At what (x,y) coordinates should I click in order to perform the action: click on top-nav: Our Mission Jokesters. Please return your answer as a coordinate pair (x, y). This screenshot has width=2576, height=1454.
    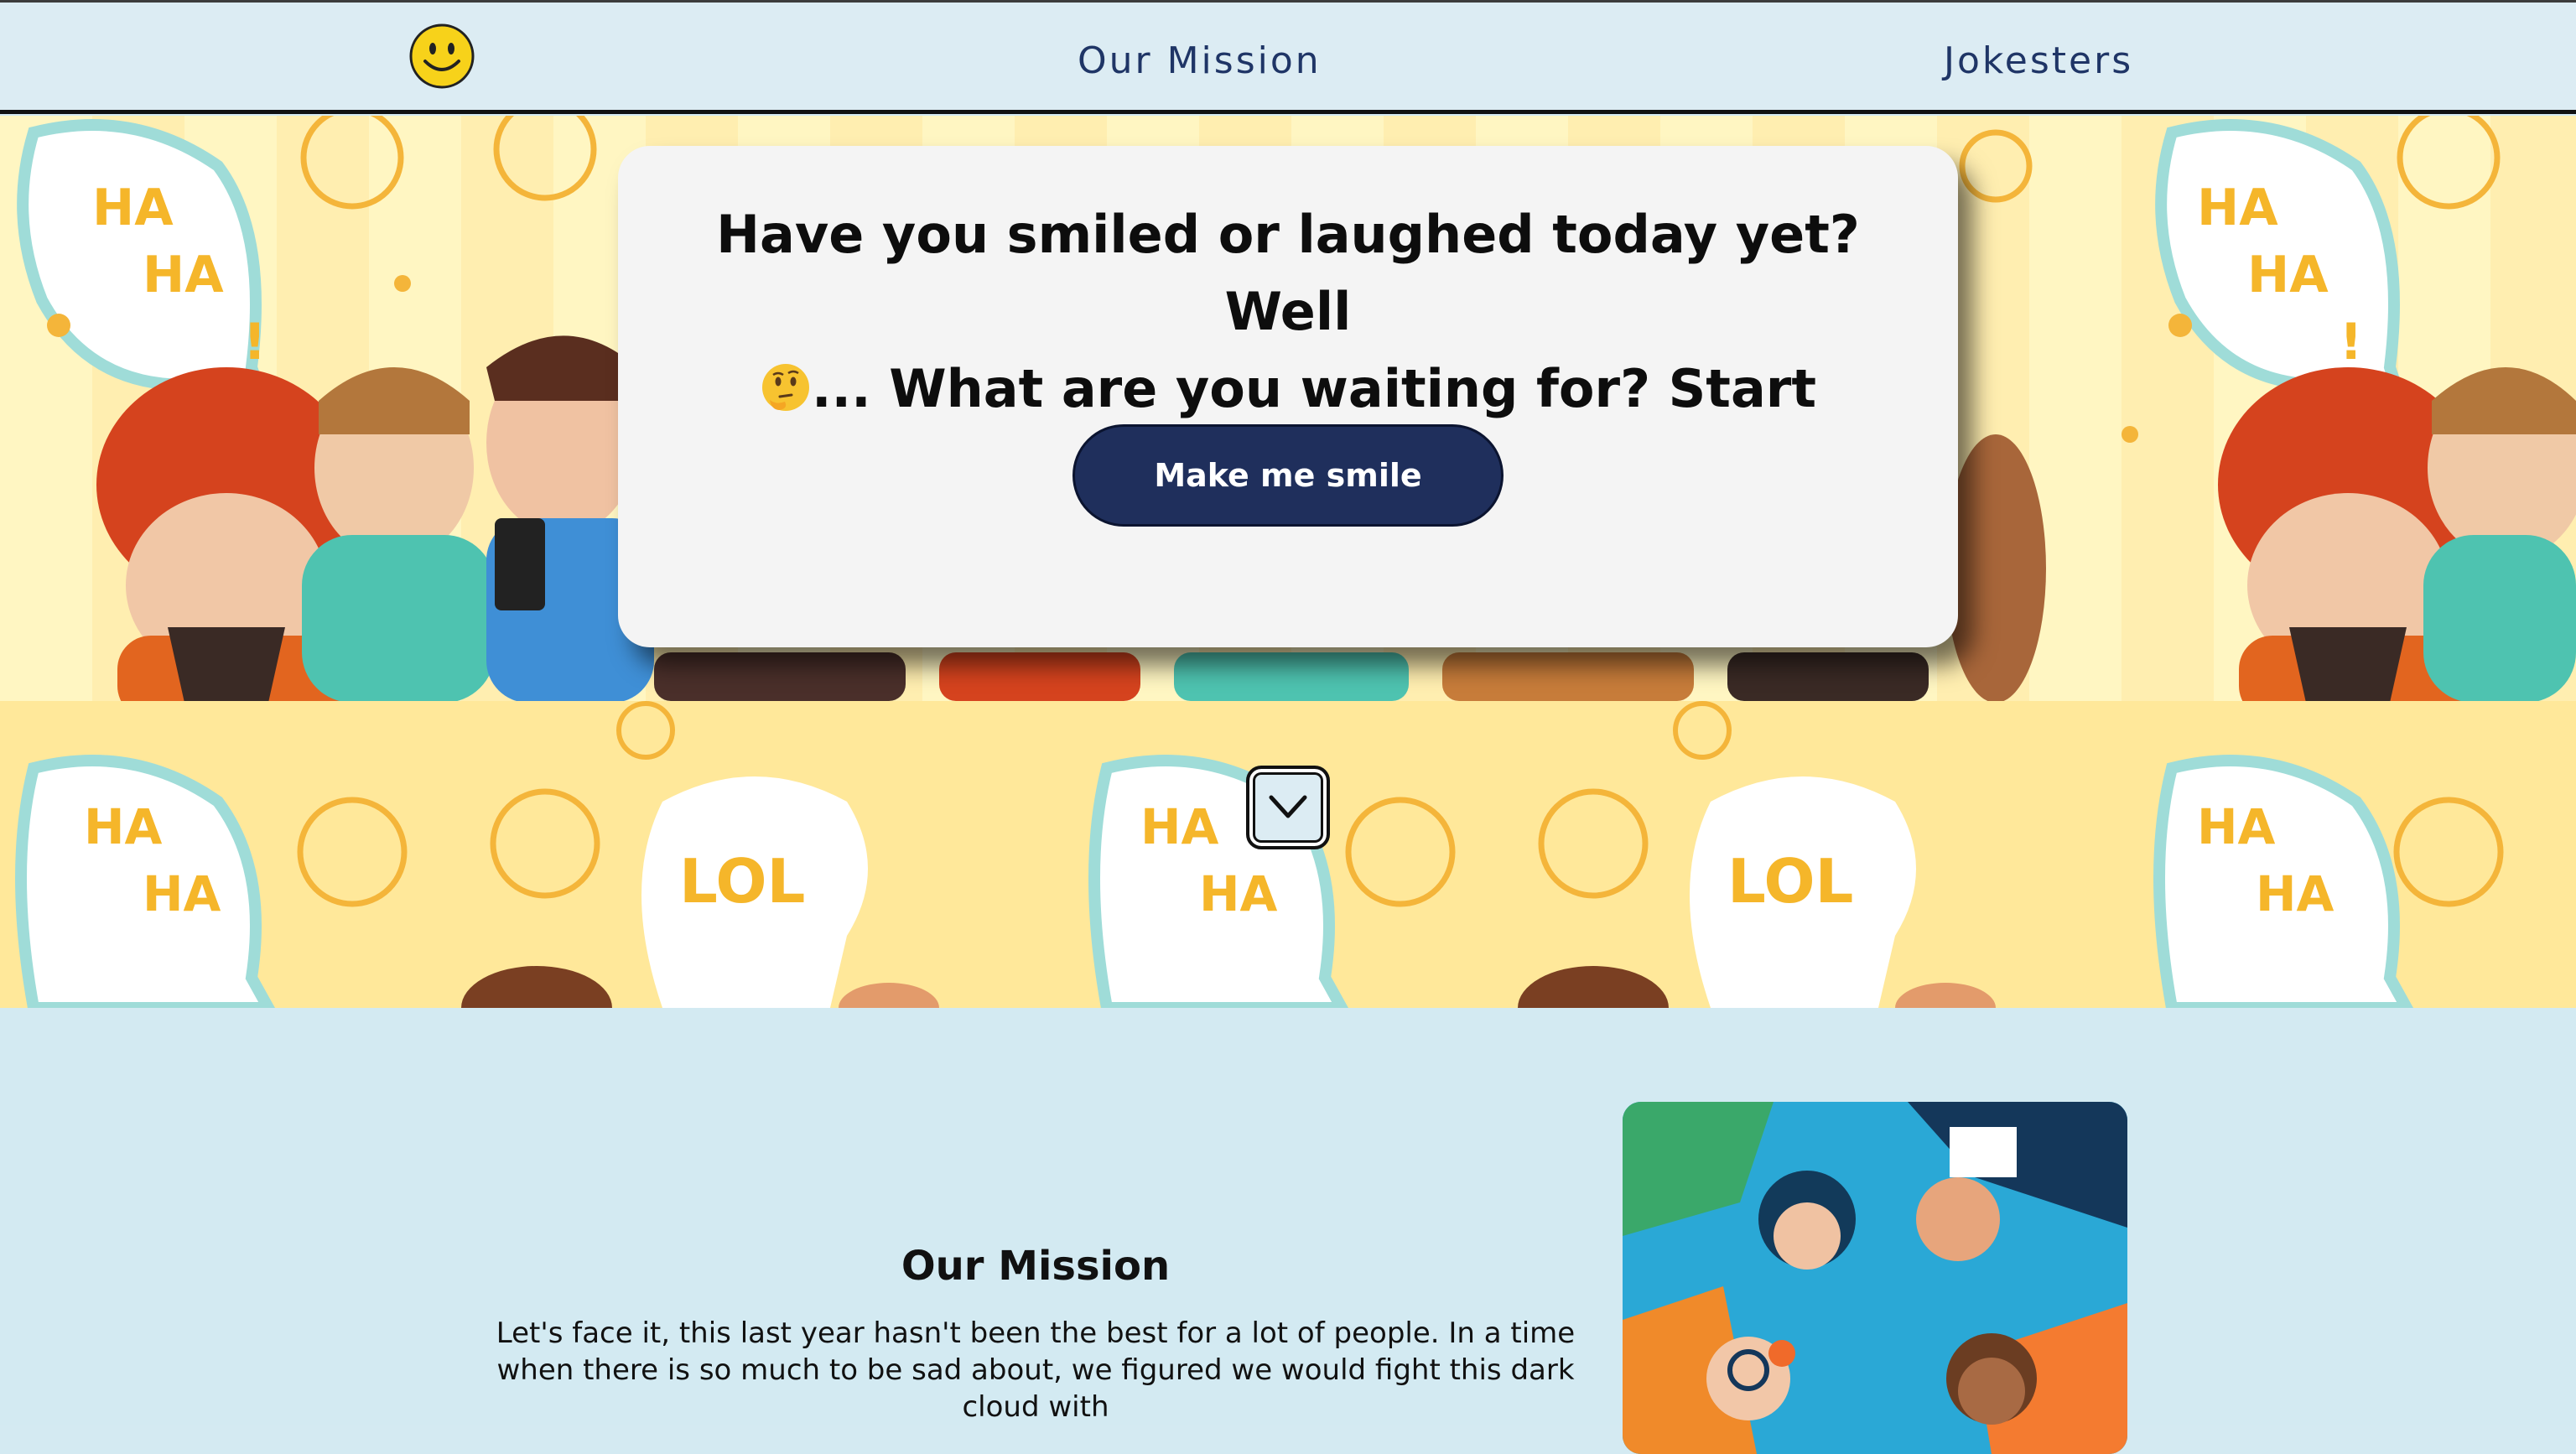
    Looking at the image, I should click on (1288, 57).